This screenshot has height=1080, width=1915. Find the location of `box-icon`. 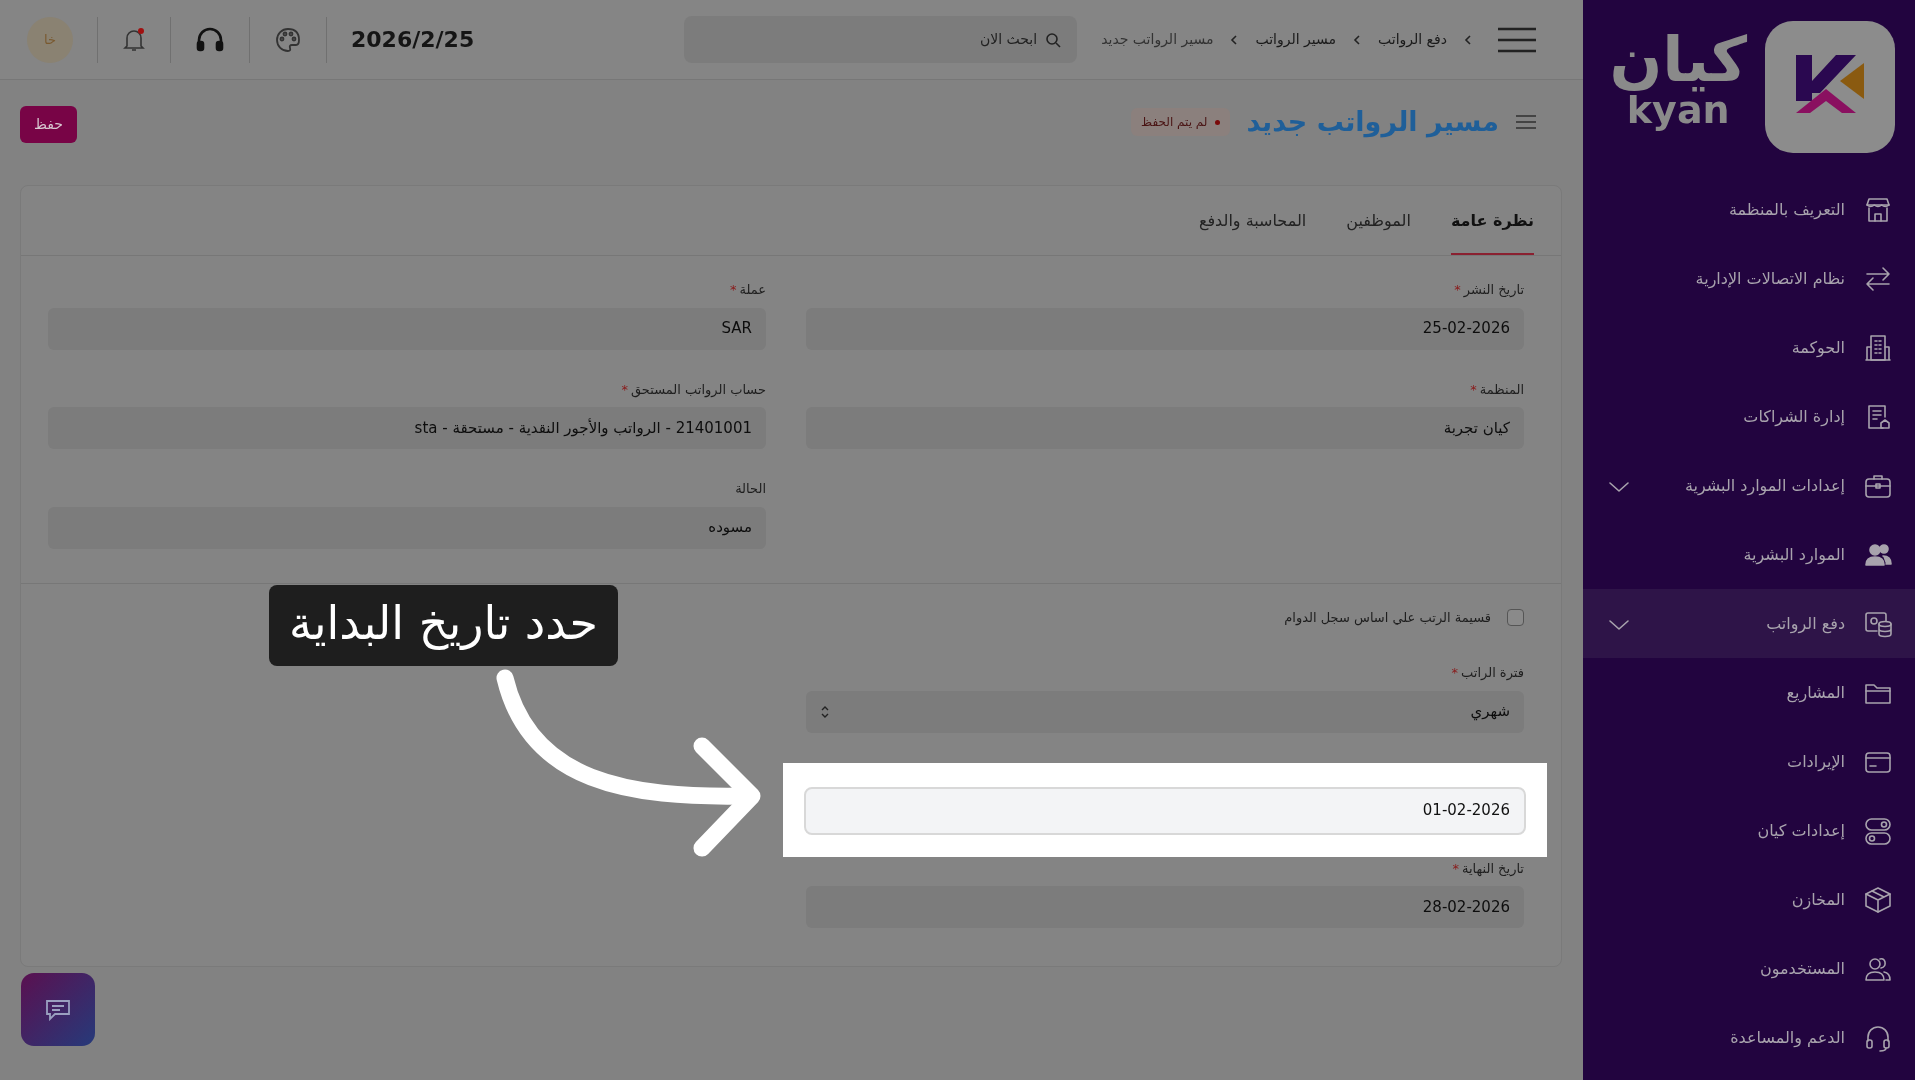

box-icon is located at coordinates (1878, 899).